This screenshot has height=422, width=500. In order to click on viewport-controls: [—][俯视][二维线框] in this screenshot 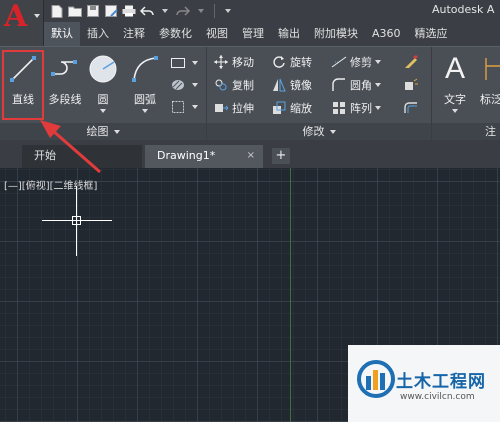, I will do `click(50, 184)`.